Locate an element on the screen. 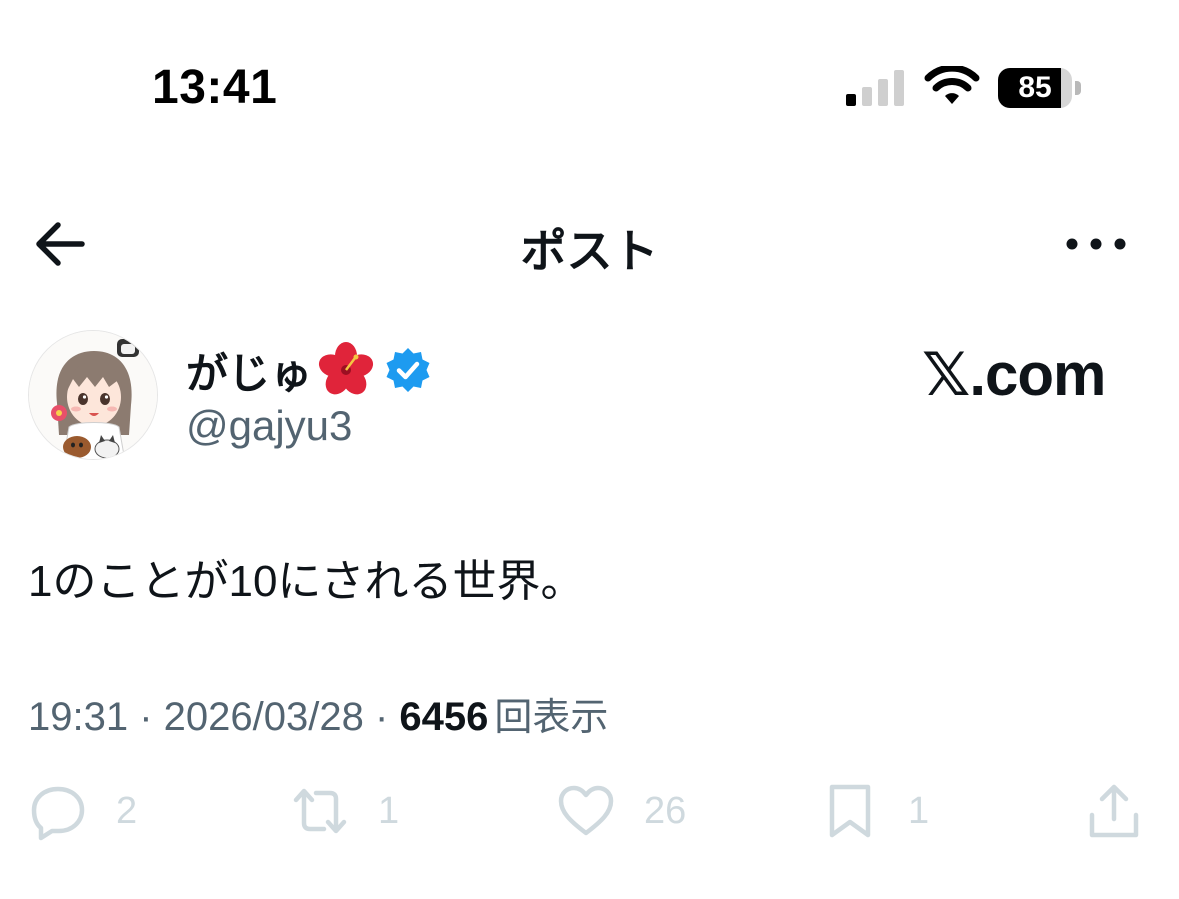 The image size is (1179, 899). verified-badge-icon is located at coordinates (408, 370).